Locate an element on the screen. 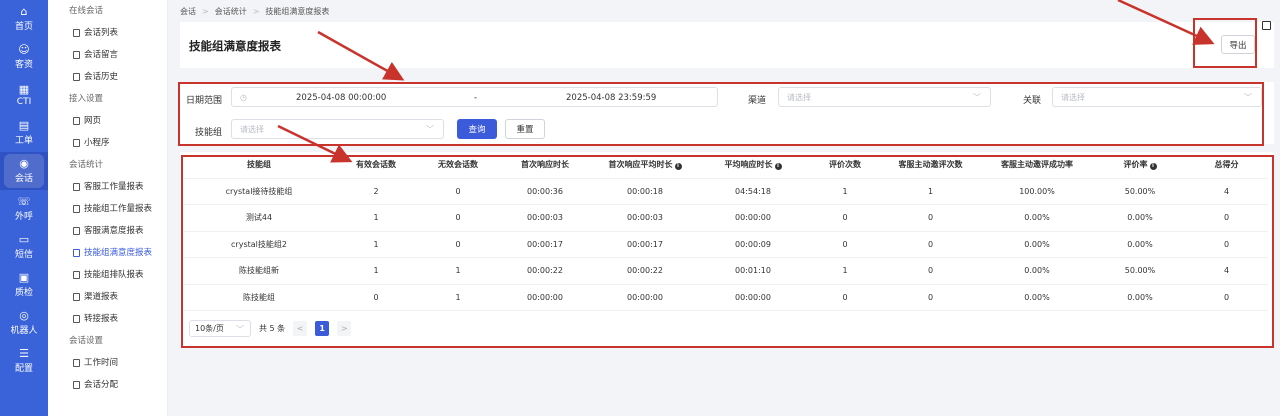  rail-item: ☺ 客资 is located at coordinates (24, 57).